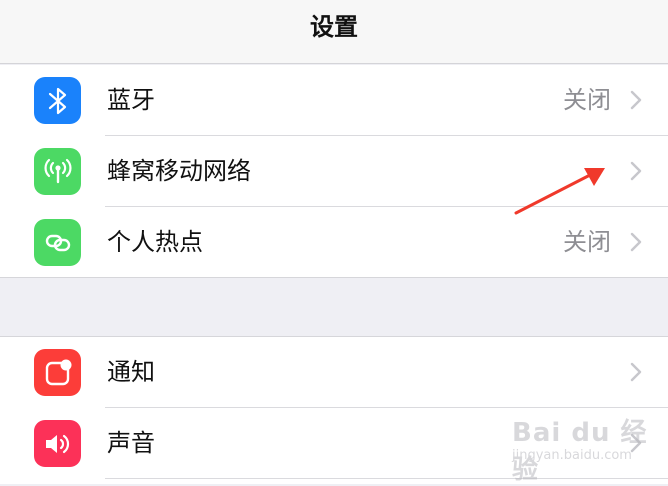 This screenshot has height=486, width=668. What do you see at coordinates (583, 446) in the screenshot?
I see `watermark: Bai du 经验 jingyan.baidu.com` at bounding box center [583, 446].